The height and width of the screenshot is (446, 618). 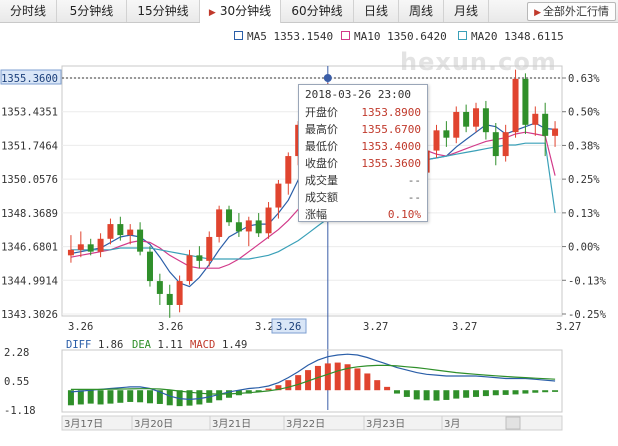 What do you see at coordinates (29, 146) in the screenshot?
I see `y-tick-label: 1351.7464` at bounding box center [29, 146].